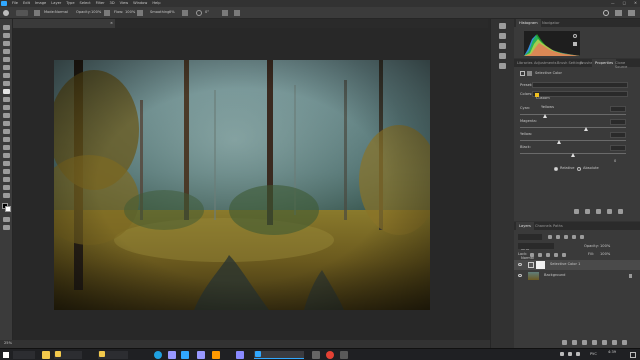 This screenshot has height=360, width=640. Describe the element at coordinates (532, 255) in the screenshot. I see `lock-transparent-icon` at that location.